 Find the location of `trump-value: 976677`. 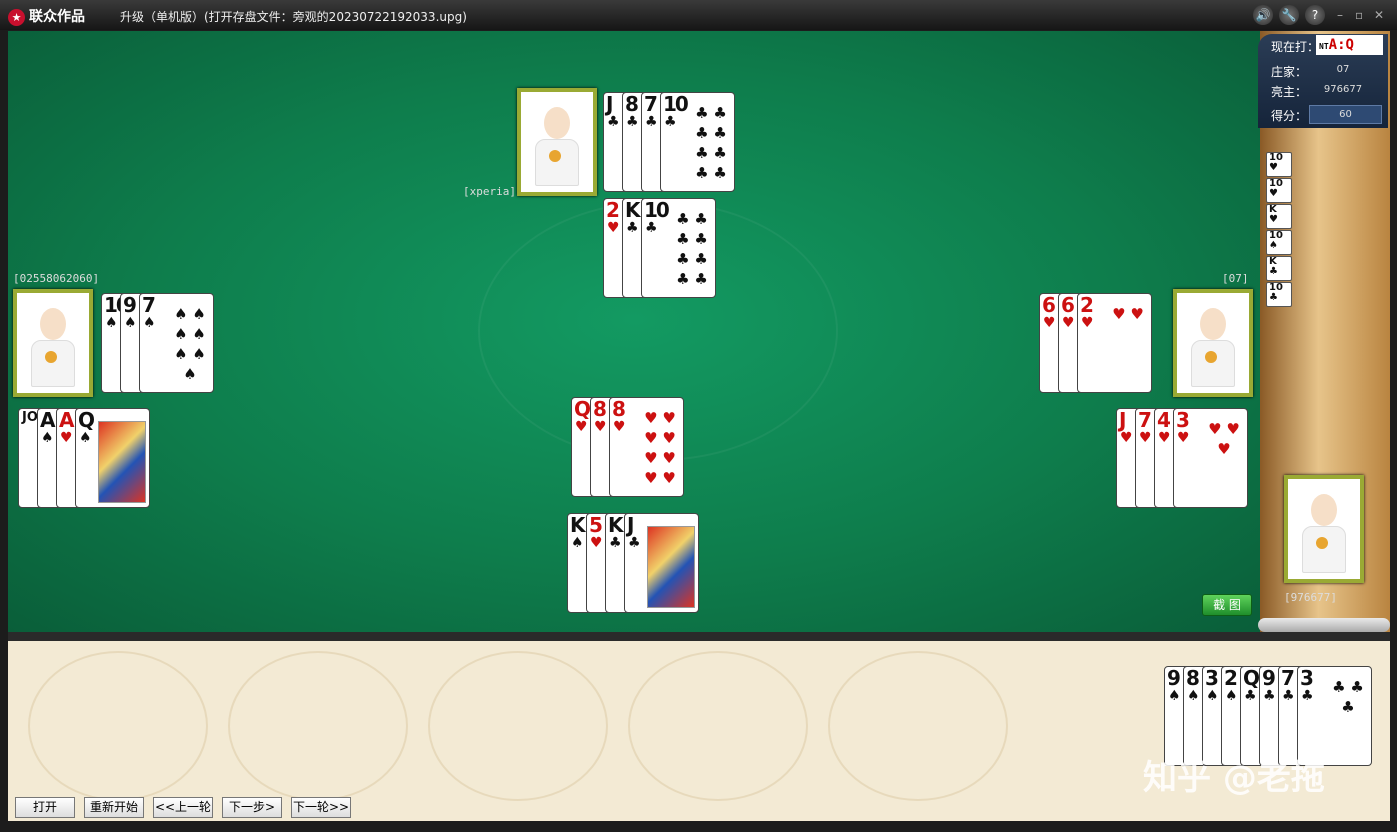

trump-value: 976677 is located at coordinates (1343, 89).